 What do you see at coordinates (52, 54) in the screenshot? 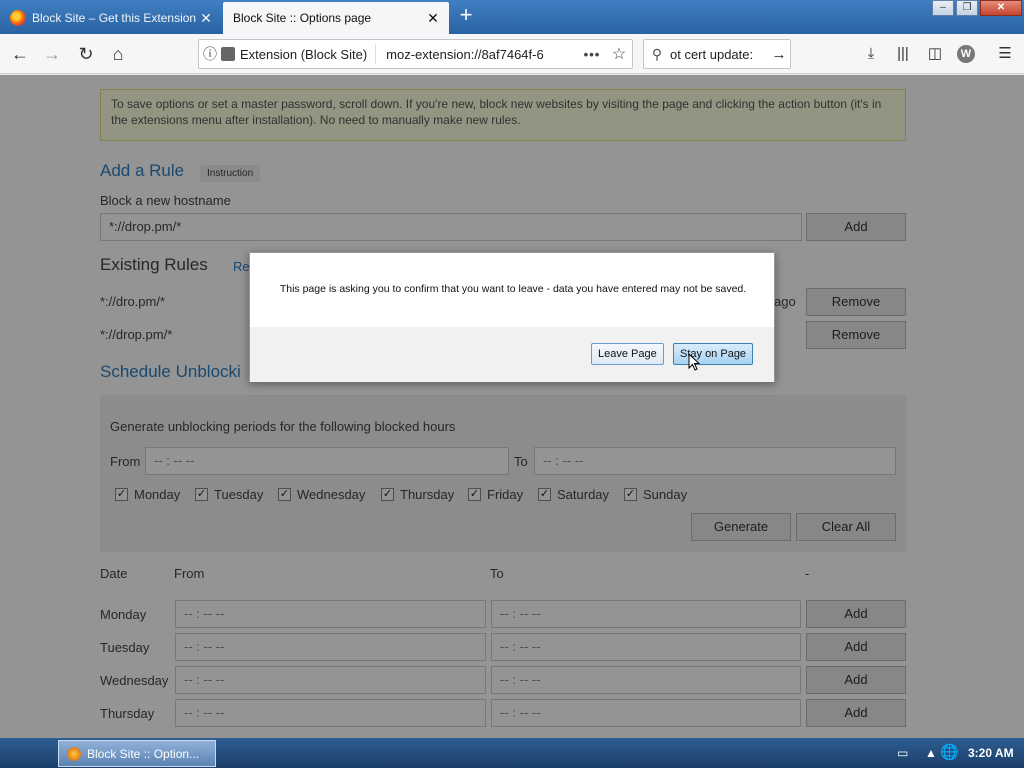
I see `forward-button: →` at bounding box center [52, 54].